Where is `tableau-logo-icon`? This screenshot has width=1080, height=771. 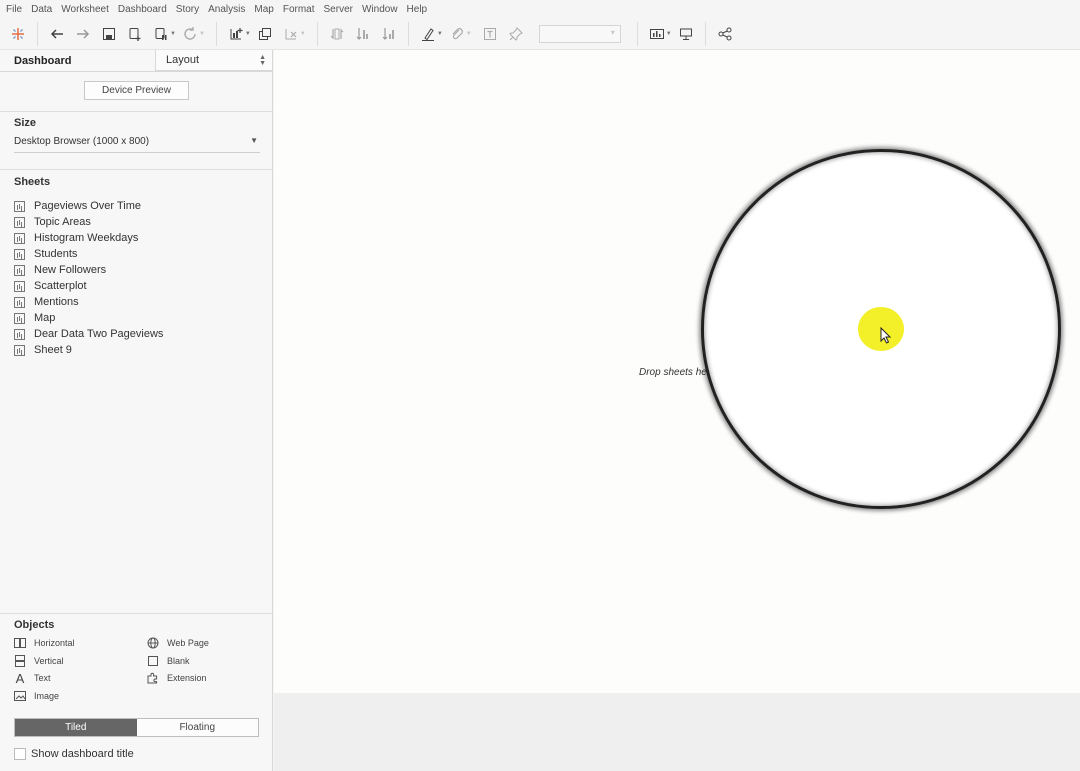
tableau-logo-icon is located at coordinates (18, 34).